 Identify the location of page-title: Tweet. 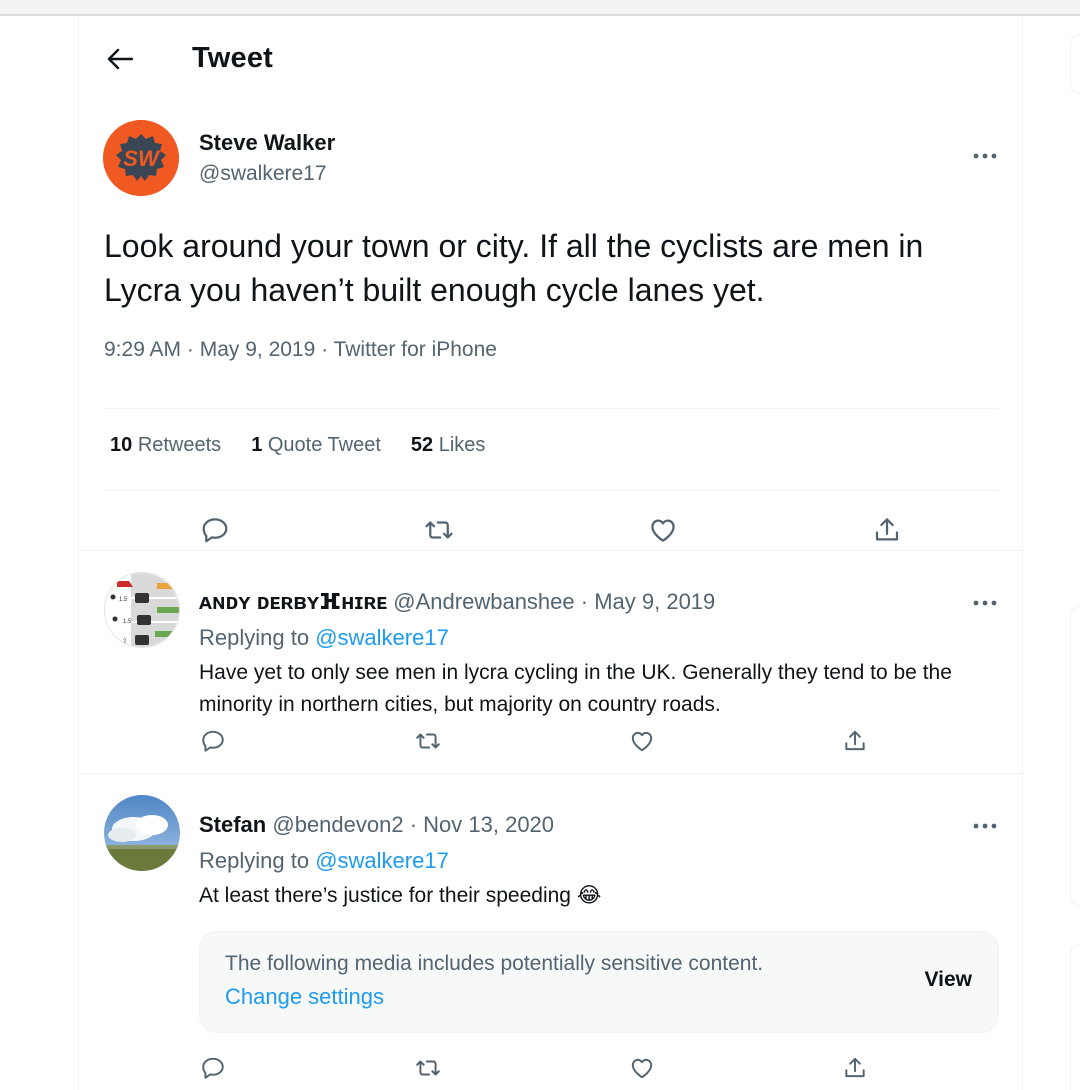
(233, 58).